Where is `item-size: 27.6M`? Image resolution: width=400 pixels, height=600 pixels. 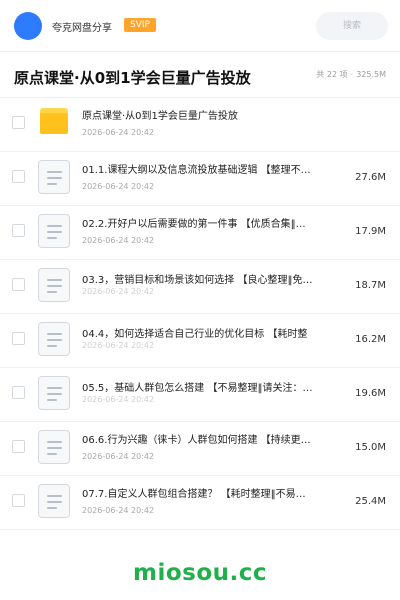
item-size: 27.6M is located at coordinates (370, 177).